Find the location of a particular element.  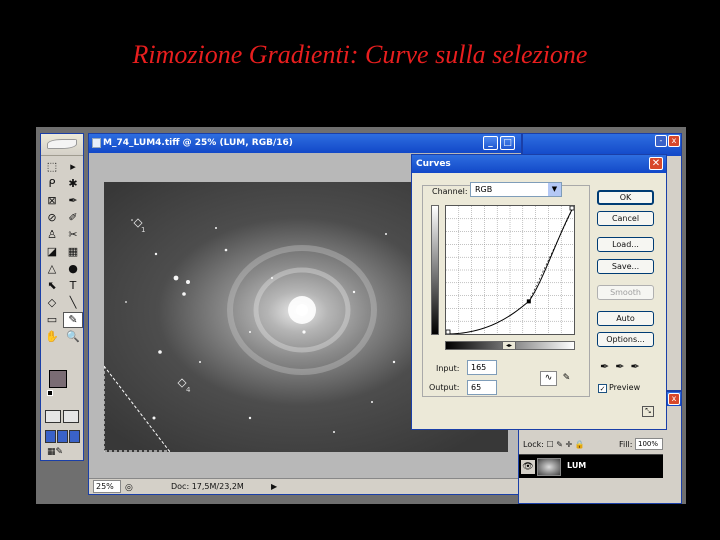

lock-label: Lock: is located at coordinates (533, 444).